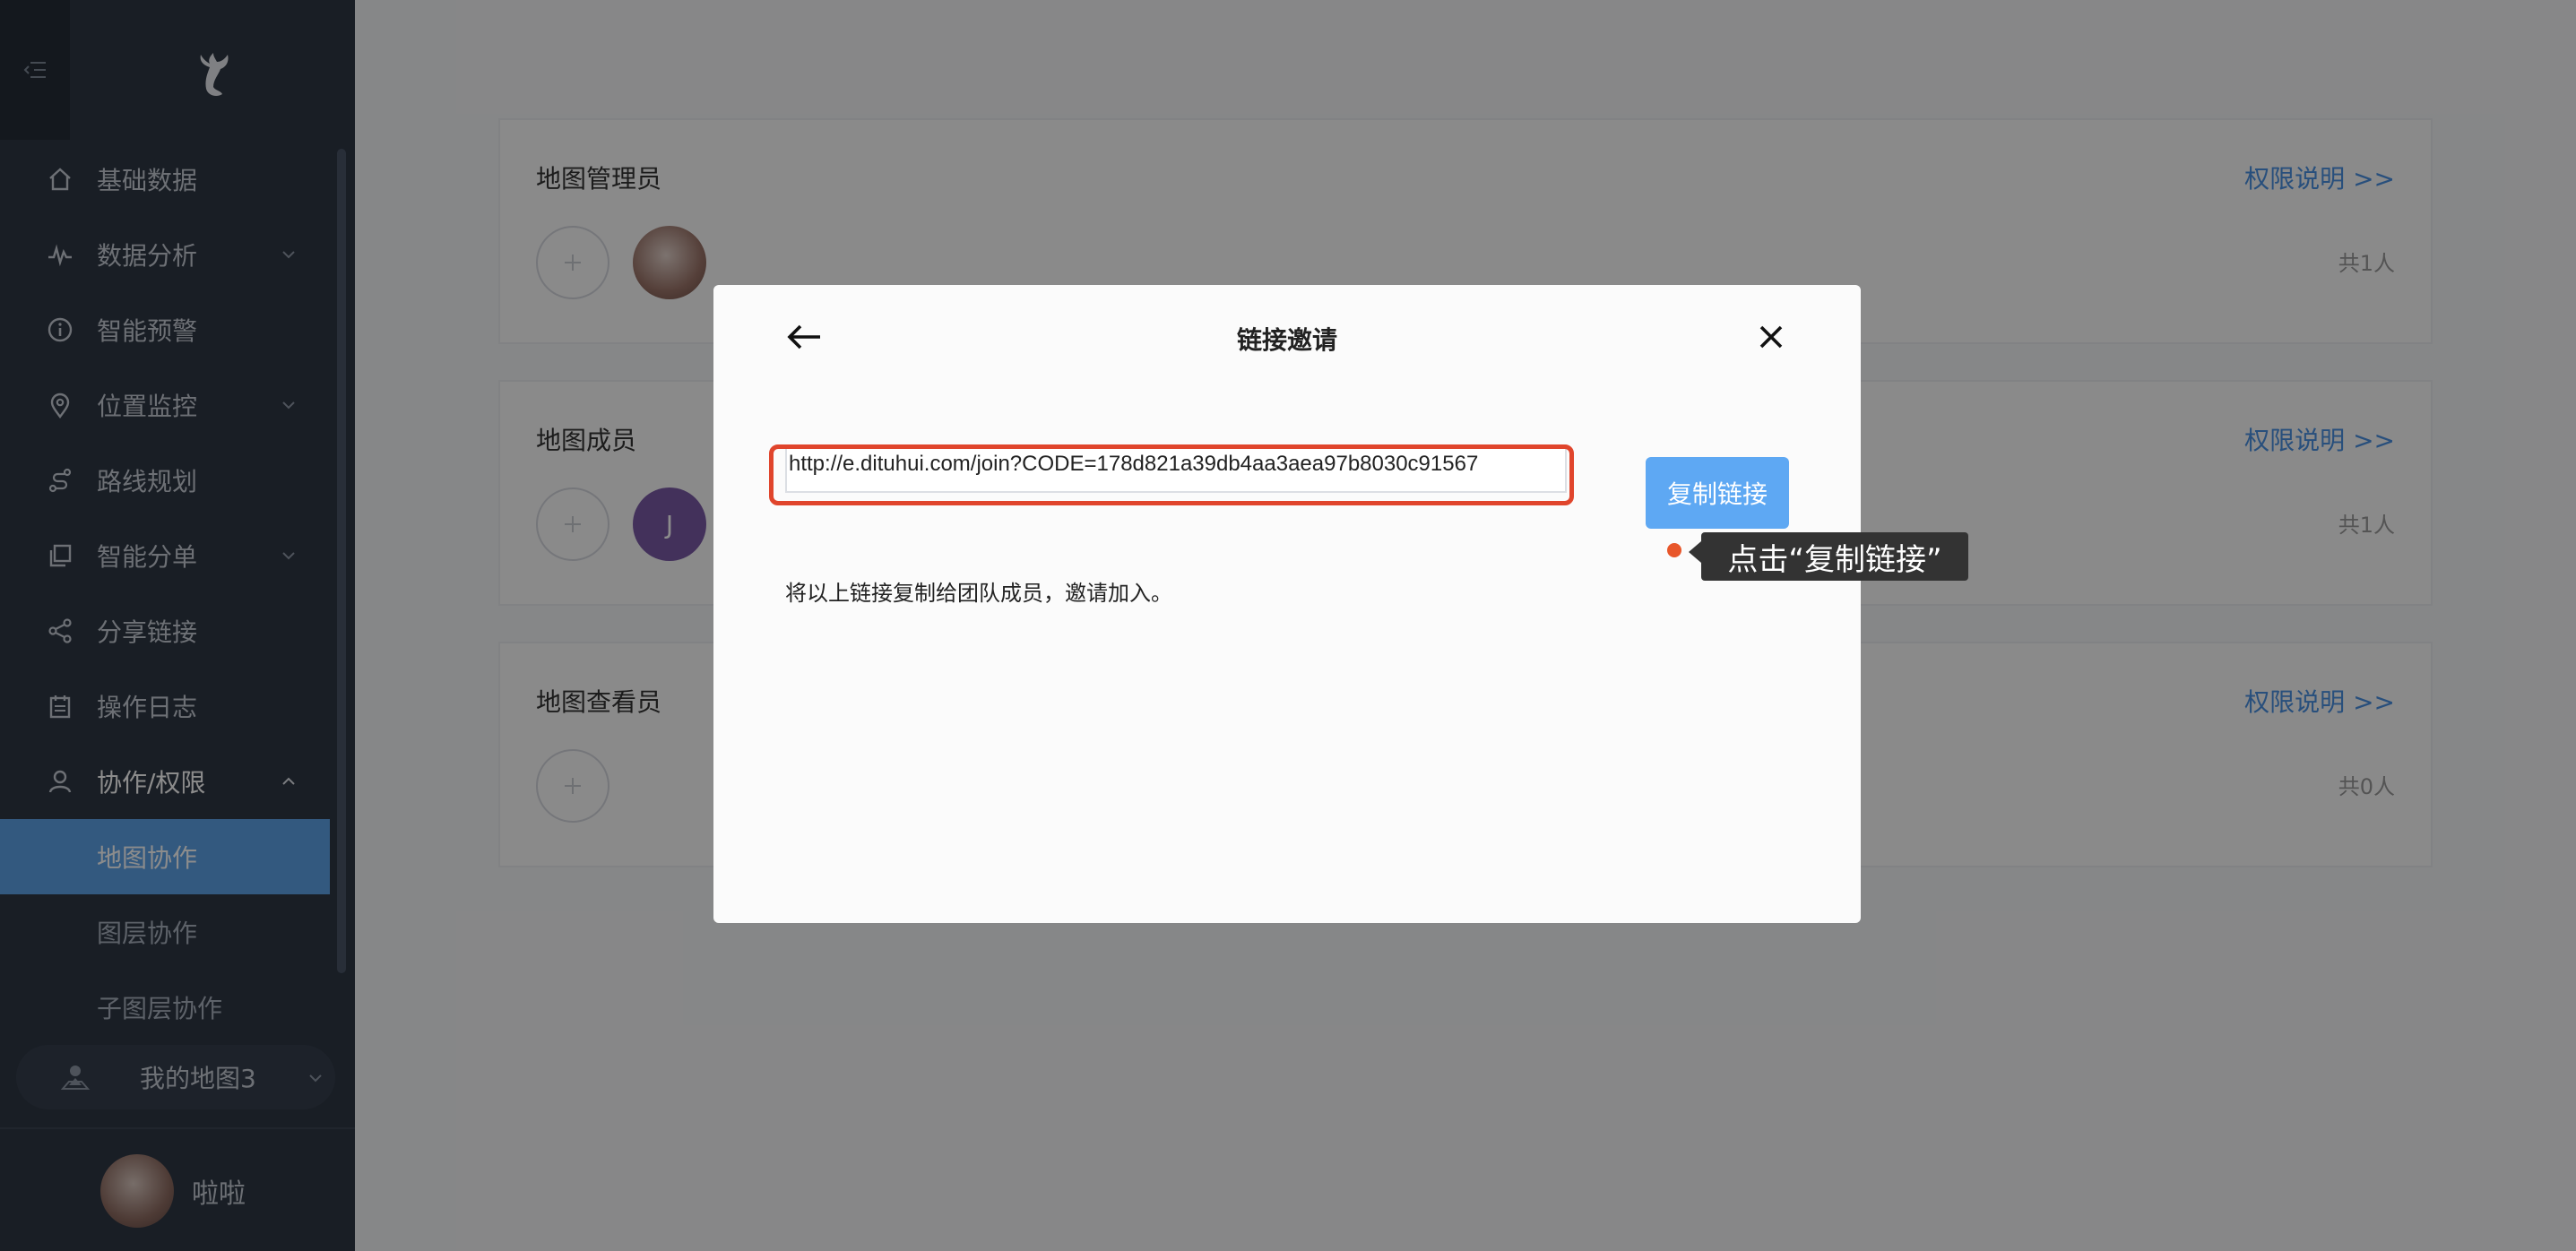  I want to click on close-icon, so click(1771, 337).